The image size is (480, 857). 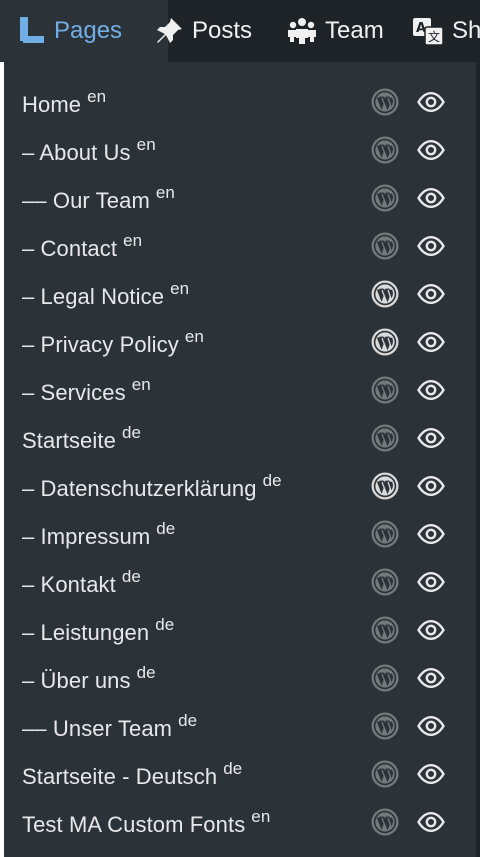 I want to click on page-list-item: – Contact en, so click(x=240, y=246).